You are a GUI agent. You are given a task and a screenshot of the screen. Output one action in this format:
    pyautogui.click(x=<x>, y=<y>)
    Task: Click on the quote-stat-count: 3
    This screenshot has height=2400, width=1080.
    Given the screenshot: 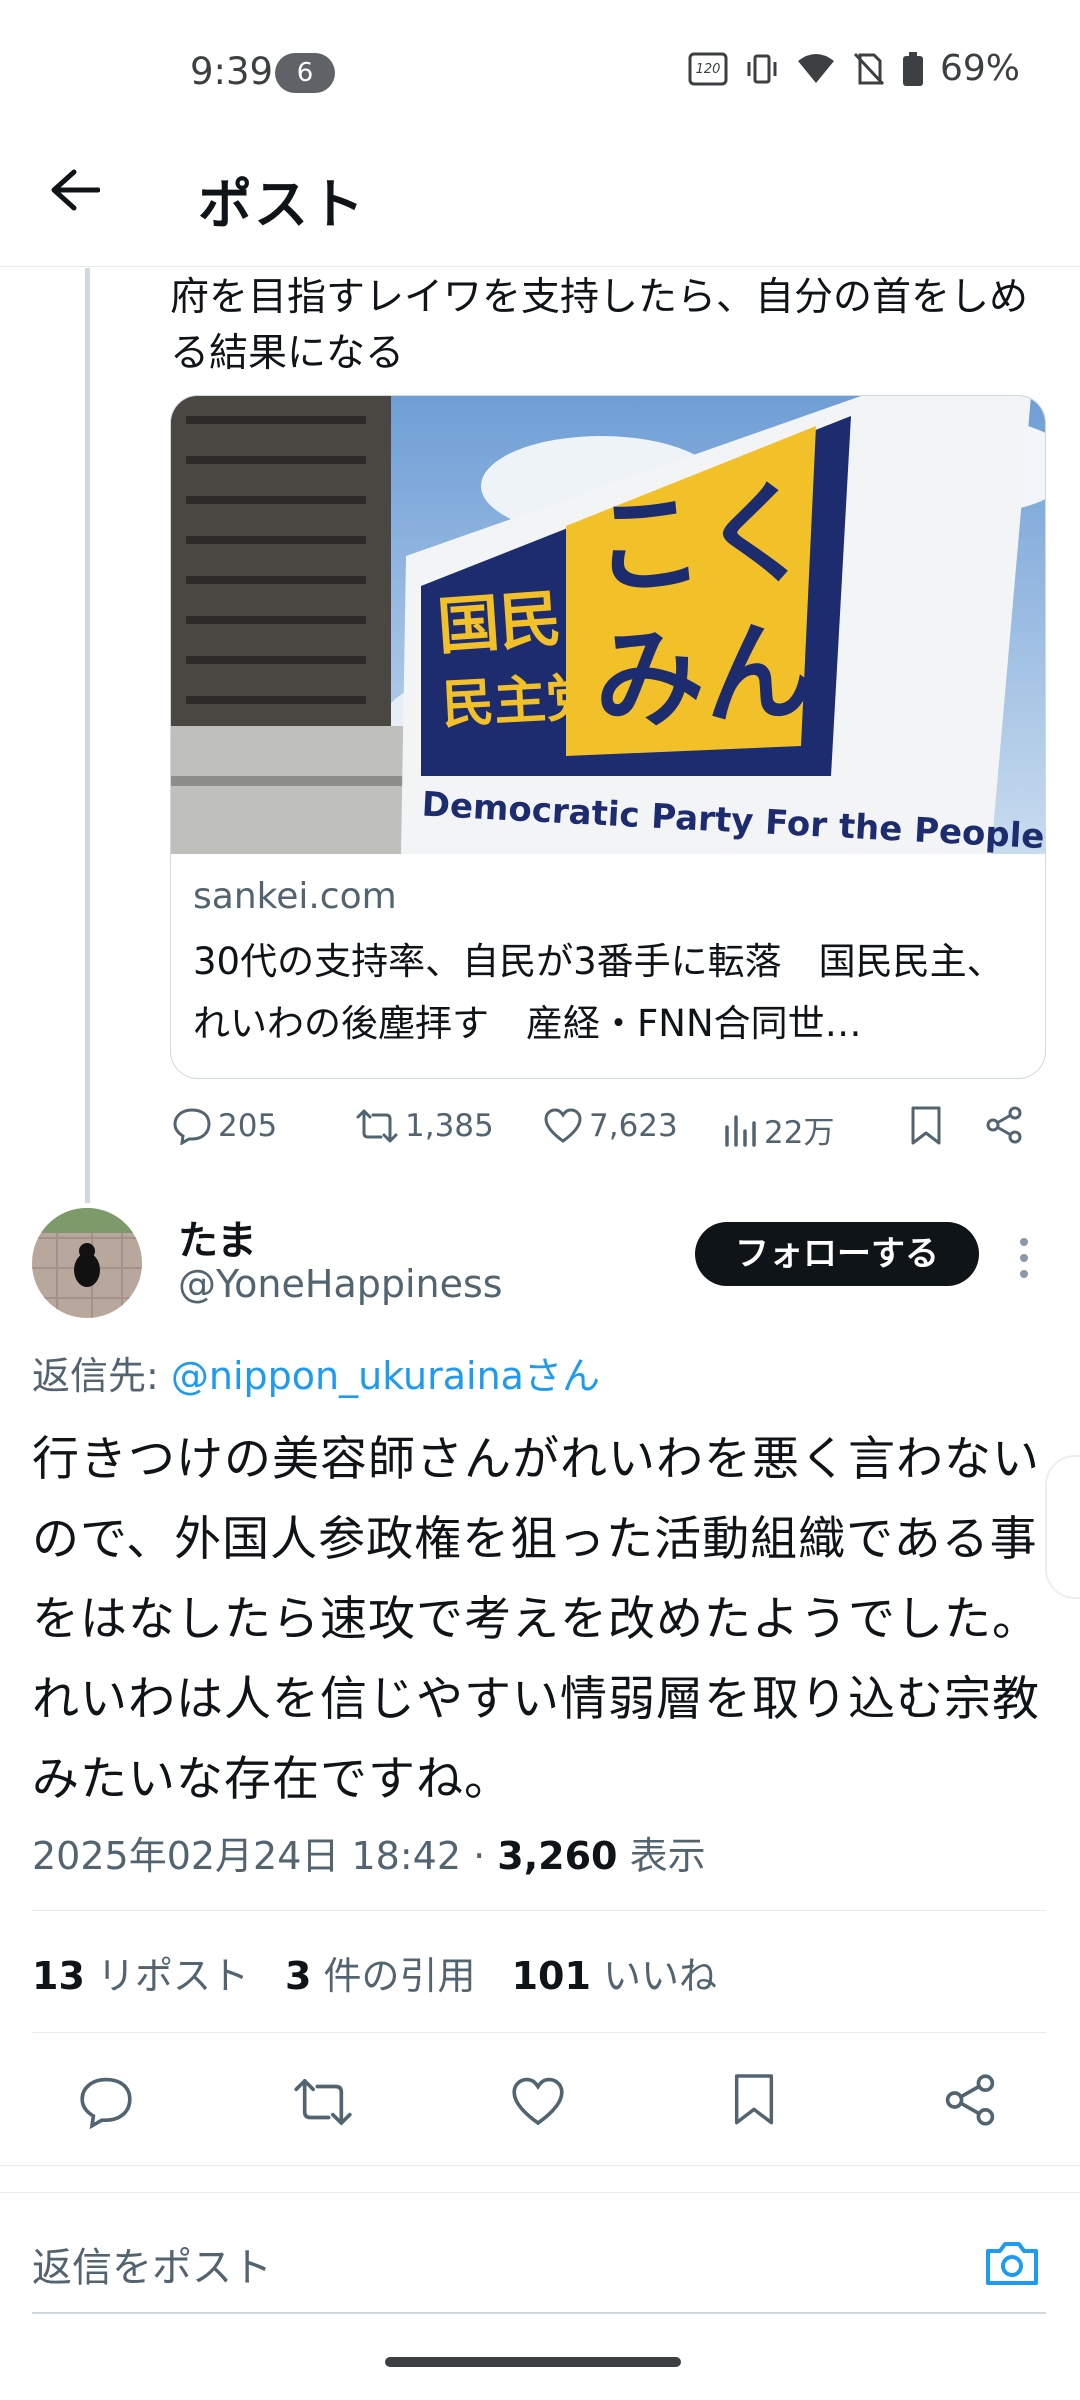 What is the action you would take?
    pyautogui.click(x=298, y=1976)
    